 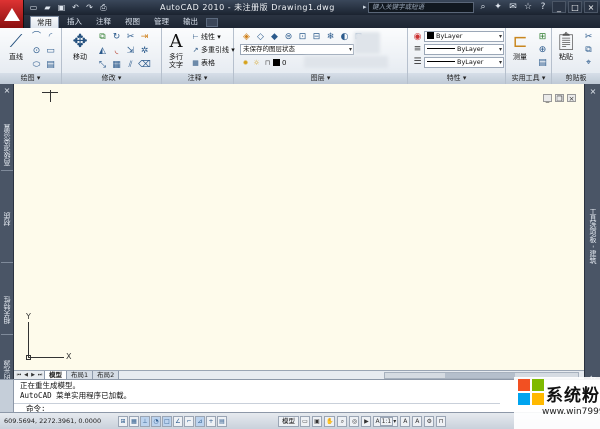 What do you see at coordinates (330, 37) in the screenshot?
I see `layer-freeze-icon: ❄` at bounding box center [330, 37].